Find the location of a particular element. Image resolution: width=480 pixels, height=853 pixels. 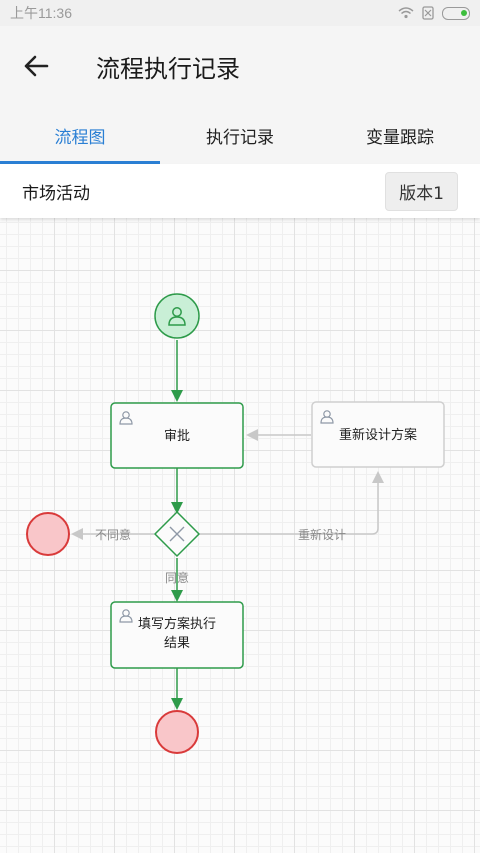

edge-label-redesign: 重新设计 is located at coordinates (322, 534).